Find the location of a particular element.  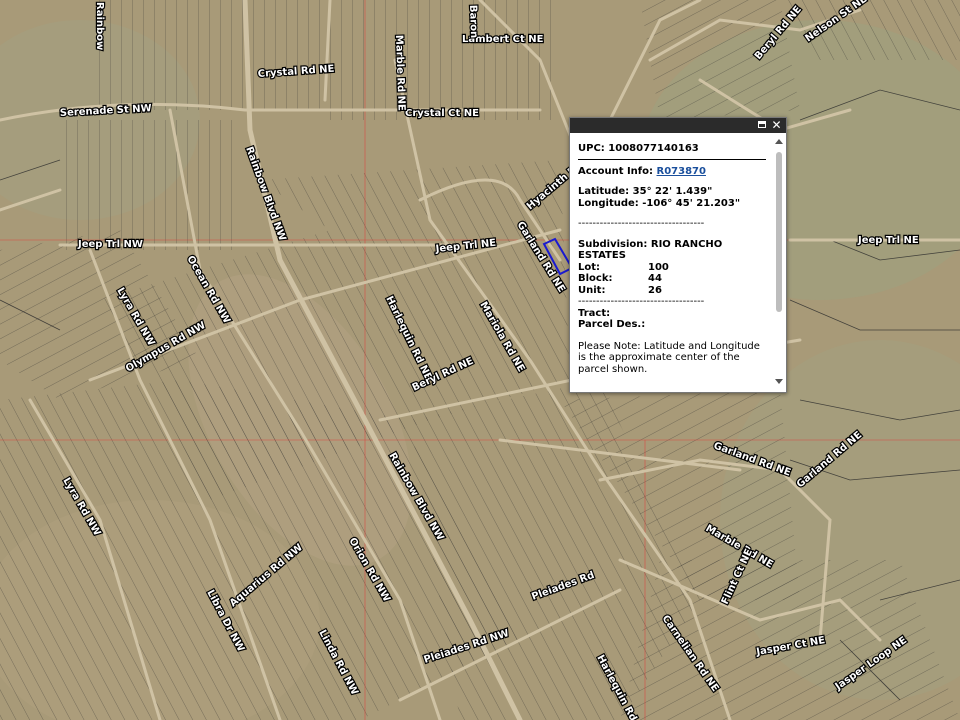

tract-label: Tract: is located at coordinates (594, 313).